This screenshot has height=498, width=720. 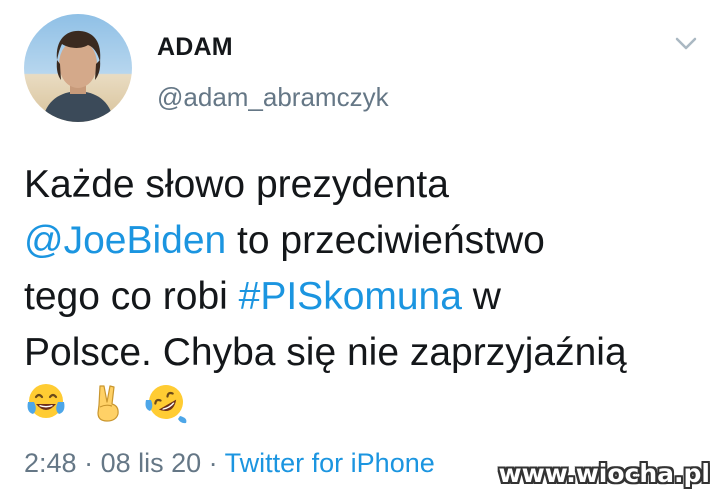 What do you see at coordinates (481, 296) in the screenshot?
I see `tweet-line-3-end: w` at bounding box center [481, 296].